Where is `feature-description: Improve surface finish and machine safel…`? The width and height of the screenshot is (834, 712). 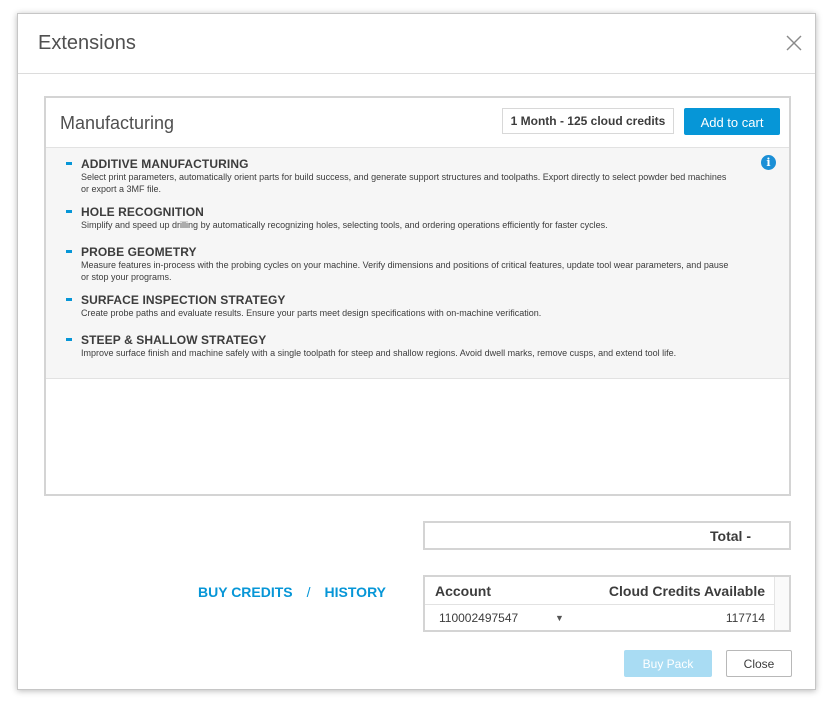 feature-description: Improve surface finish and machine safel… is located at coordinates (379, 353).